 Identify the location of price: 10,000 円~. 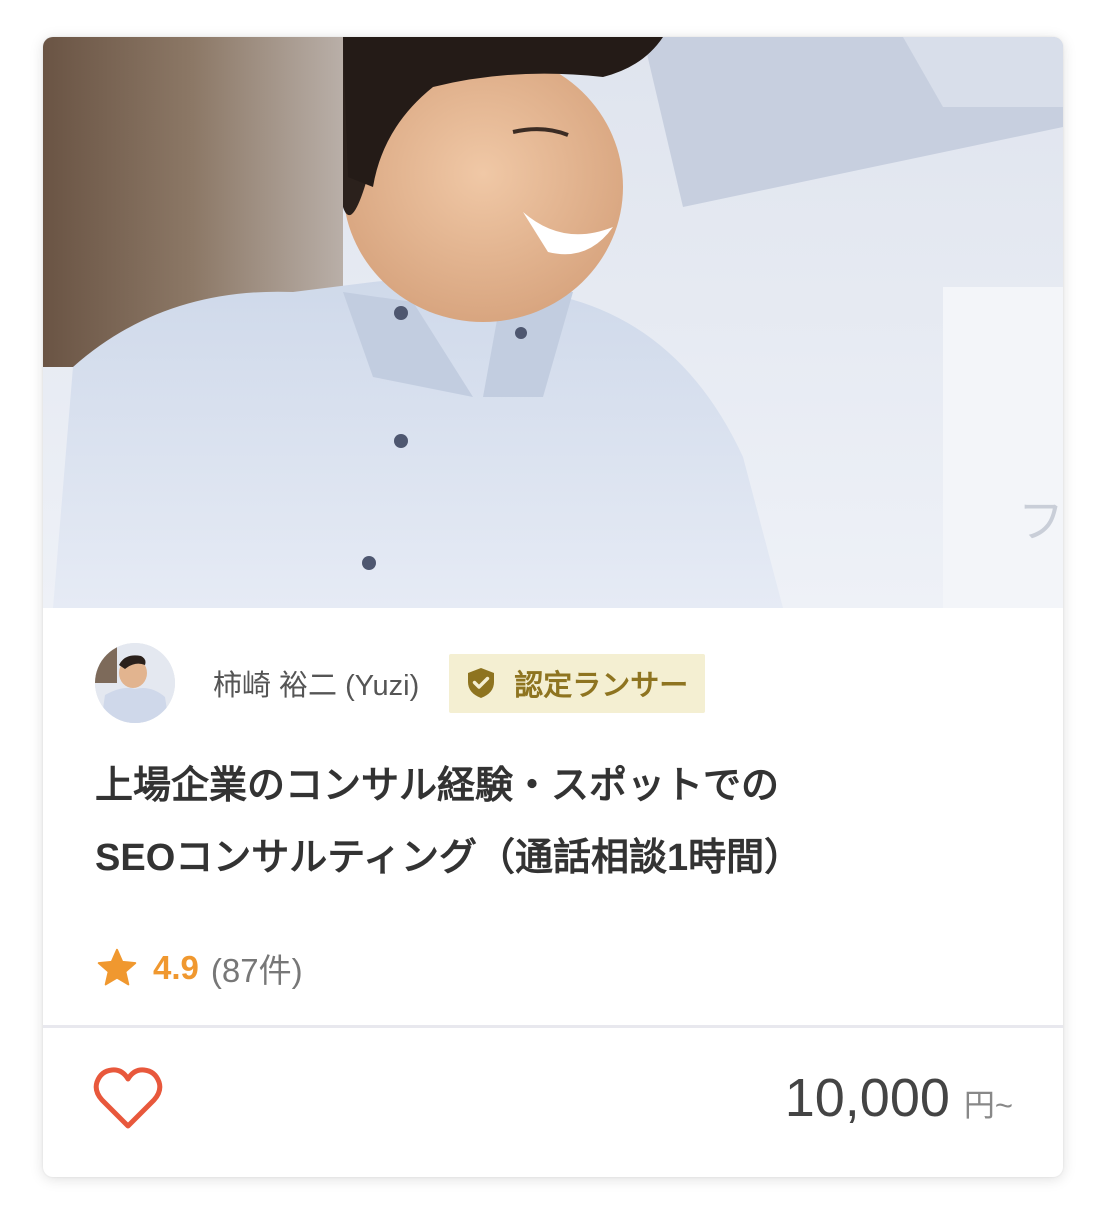
(899, 1098).